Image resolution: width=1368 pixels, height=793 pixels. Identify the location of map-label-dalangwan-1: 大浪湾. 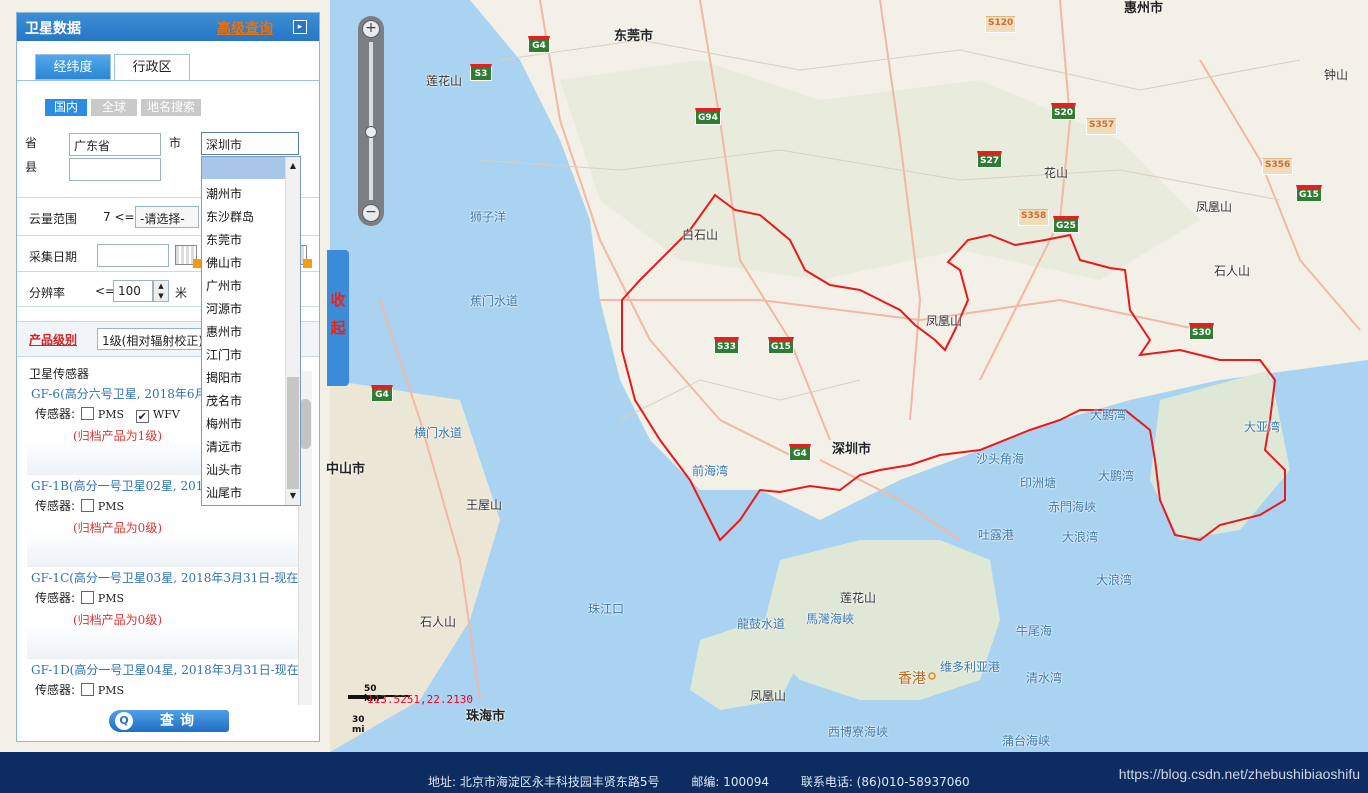
(1080, 537).